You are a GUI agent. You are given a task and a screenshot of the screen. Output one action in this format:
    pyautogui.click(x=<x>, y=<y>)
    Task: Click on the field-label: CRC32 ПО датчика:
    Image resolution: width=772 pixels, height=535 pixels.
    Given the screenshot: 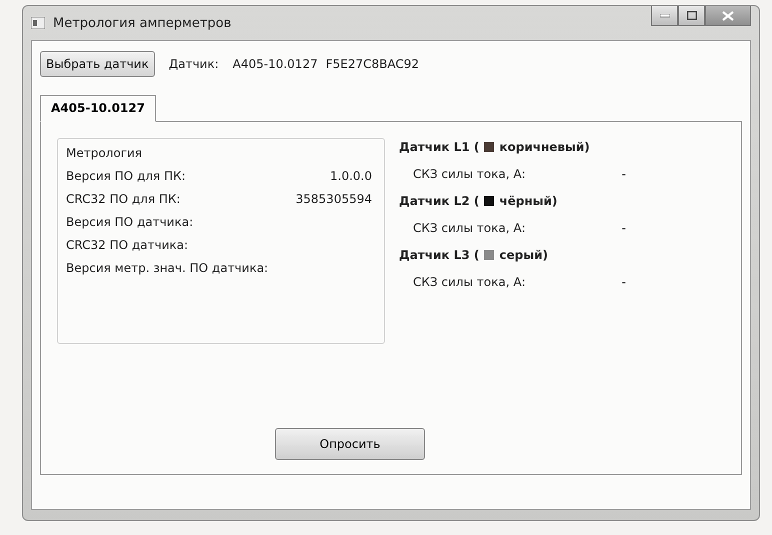 What is the action you would take?
    pyautogui.click(x=127, y=245)
    